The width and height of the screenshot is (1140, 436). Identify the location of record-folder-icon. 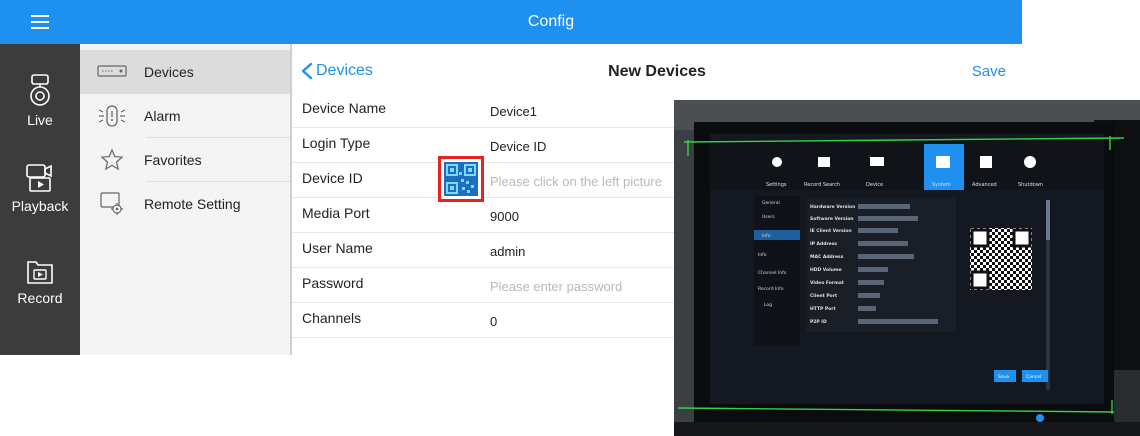
(40, 272).